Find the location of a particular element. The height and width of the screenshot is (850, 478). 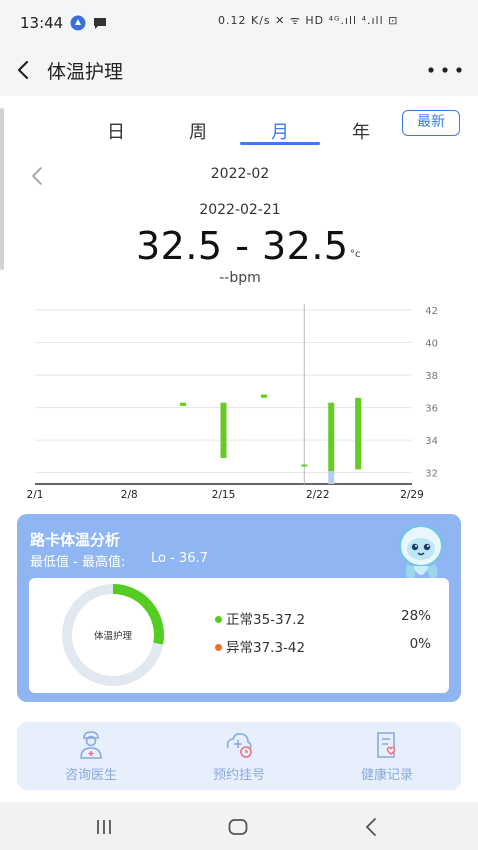

tab-month: 月 is located at coordinates (280, 131).